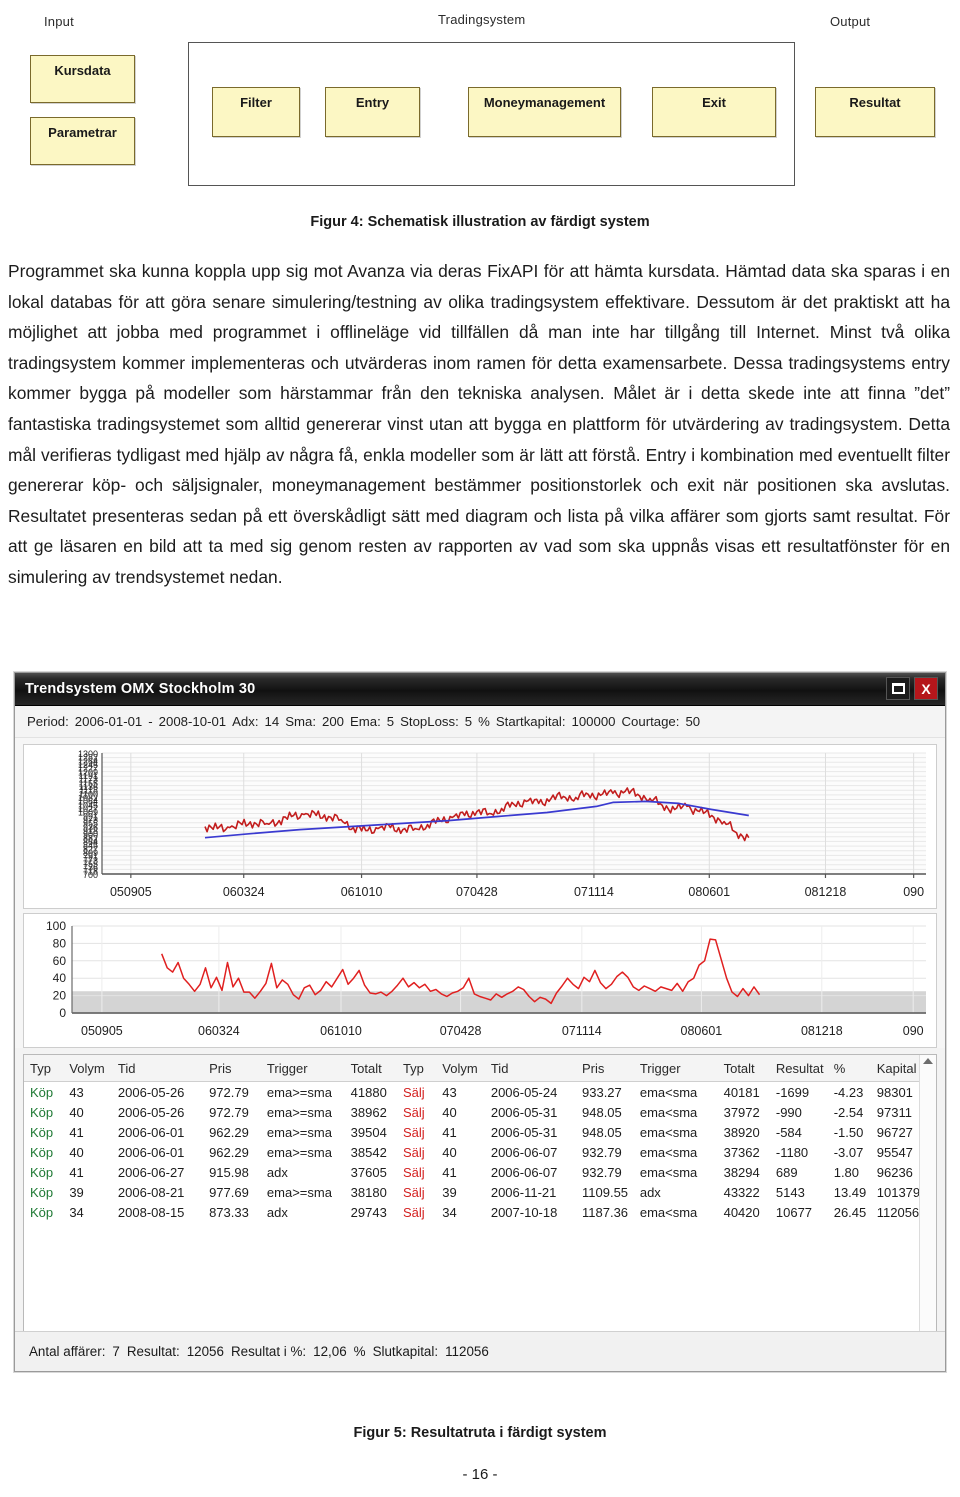  I want to click on table-cell-9: 932.79, so click(602, 1152).